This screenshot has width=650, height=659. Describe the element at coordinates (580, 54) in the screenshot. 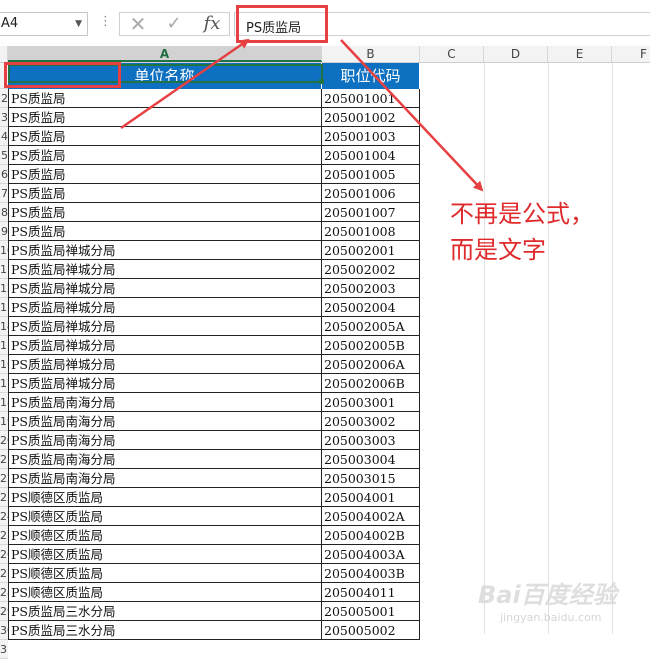

I see `column-header-e: E` at that location.